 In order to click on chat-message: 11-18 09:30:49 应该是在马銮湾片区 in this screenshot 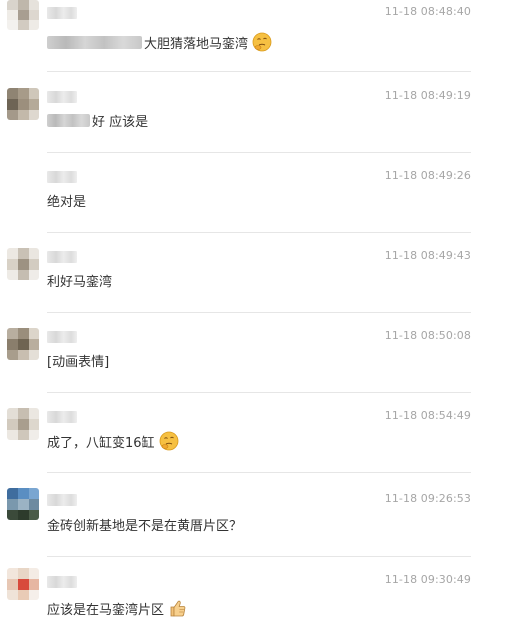, I will do `click(263, 600)`.